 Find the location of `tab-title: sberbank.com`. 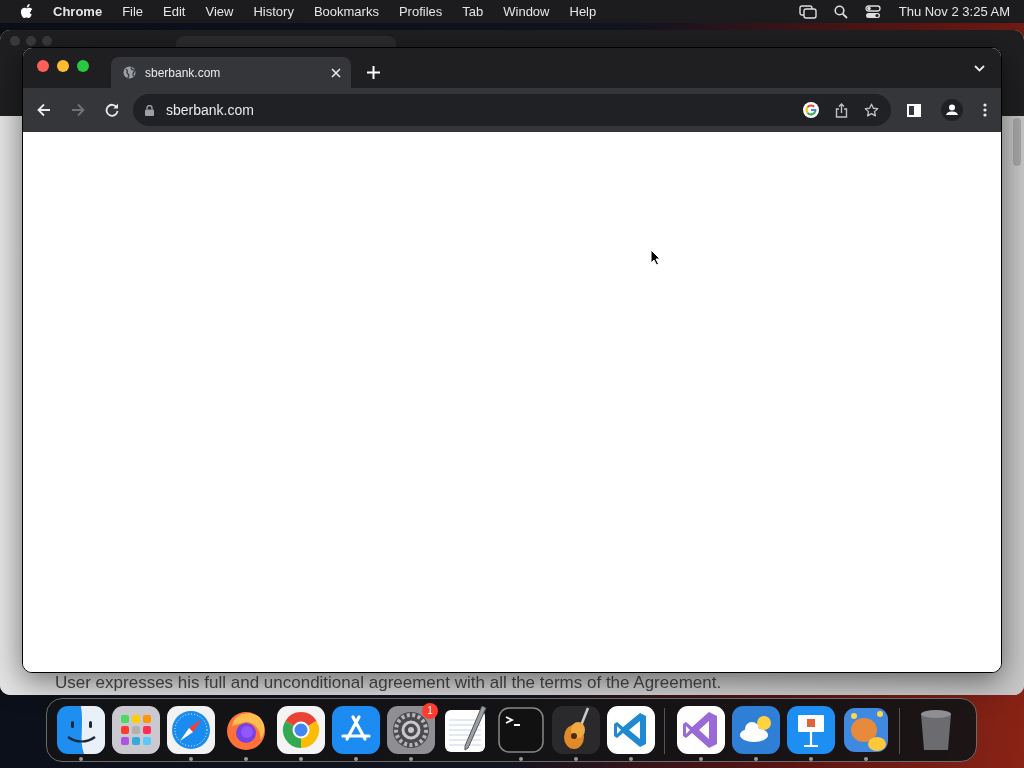

tab-title: sberbank.com is located at coordinates (183, 72).